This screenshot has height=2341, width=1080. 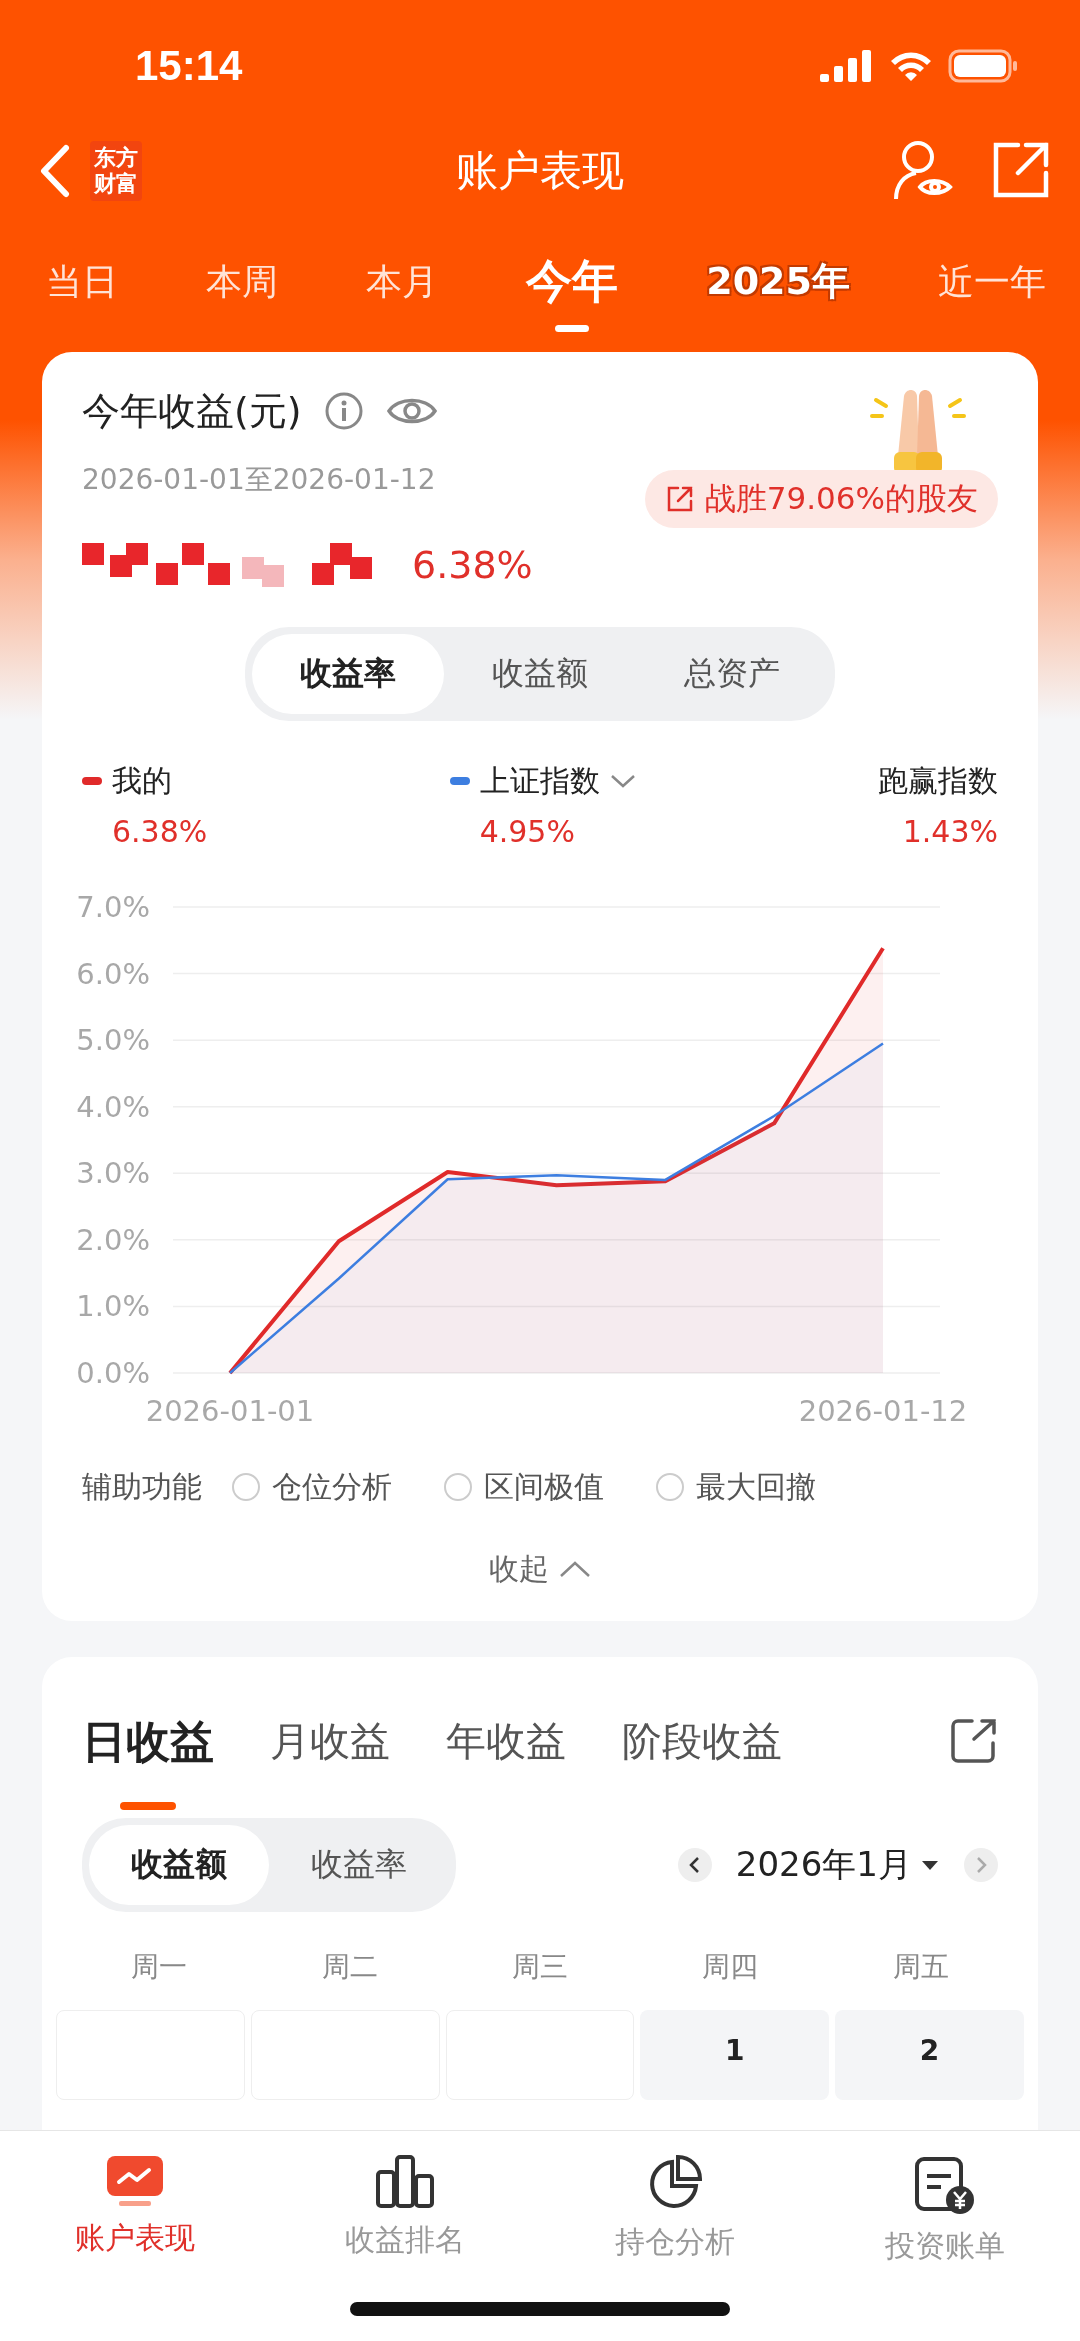 What do you see at coordinates (837, 1865) in the screenshot?
I see `month-picker: 2026年1月` at bounding box center [837, 1865].